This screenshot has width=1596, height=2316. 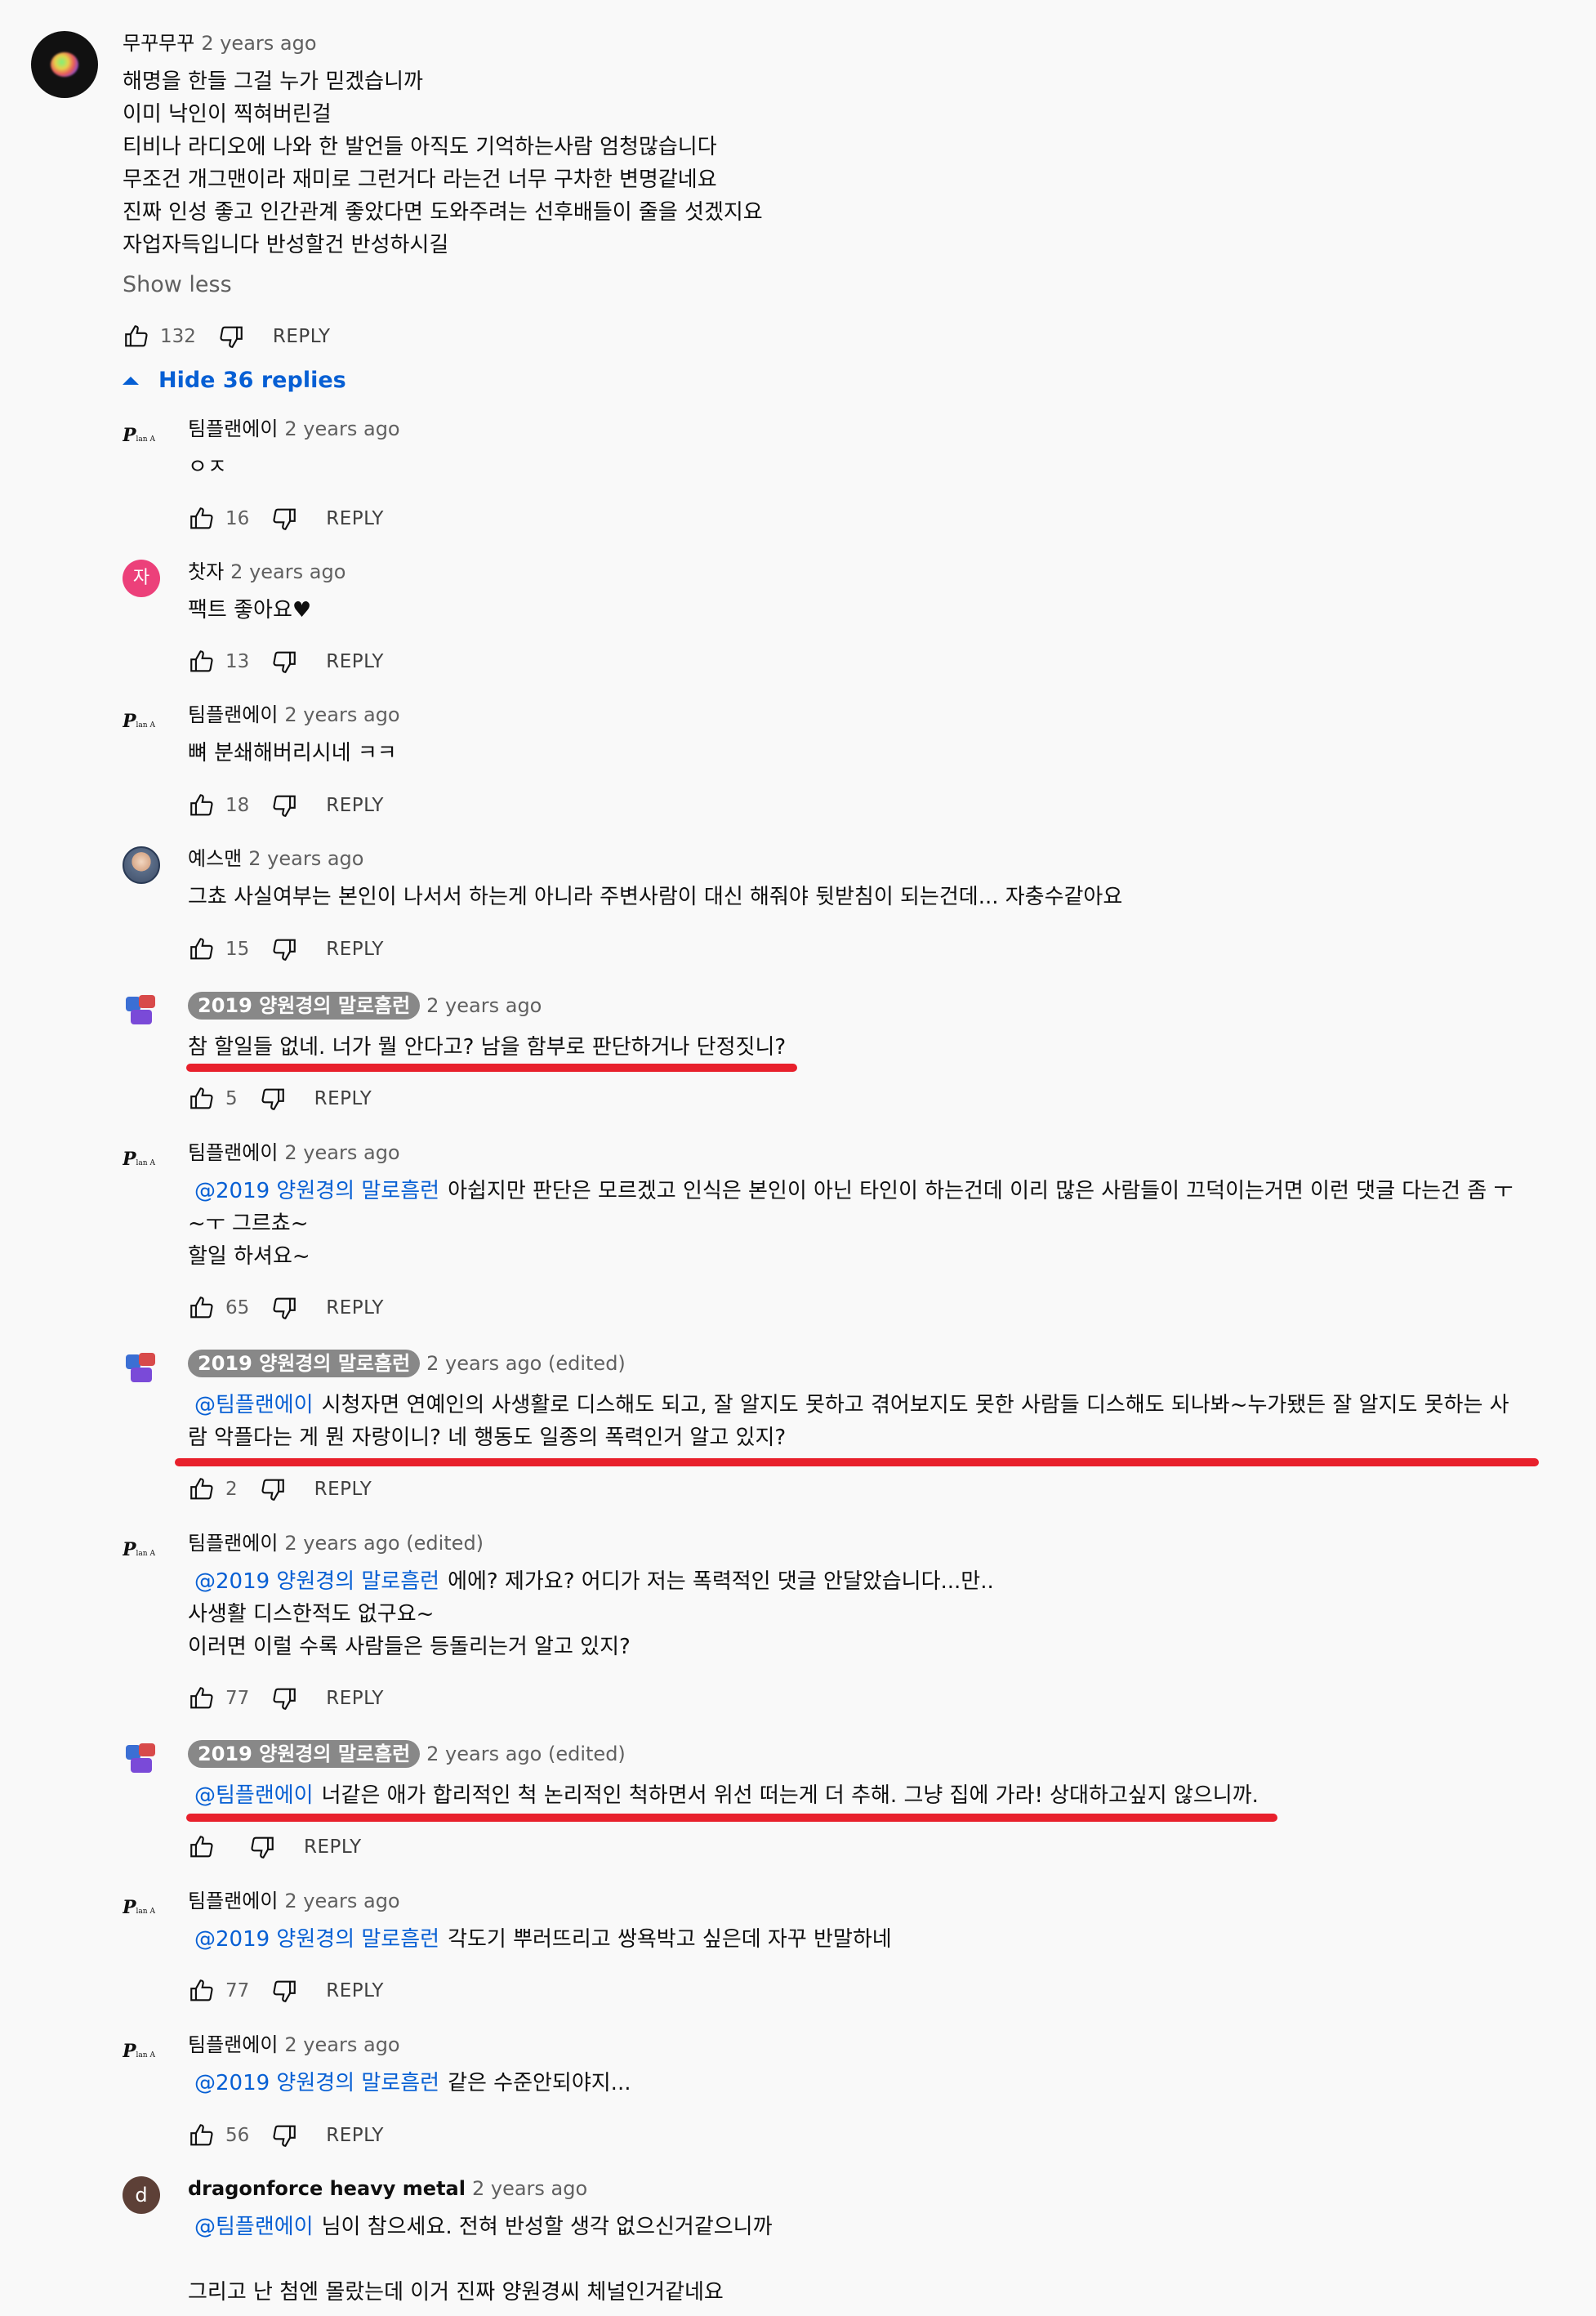 I want to click on reply-actions: 18 REPLY, so click(x=286, y=805).